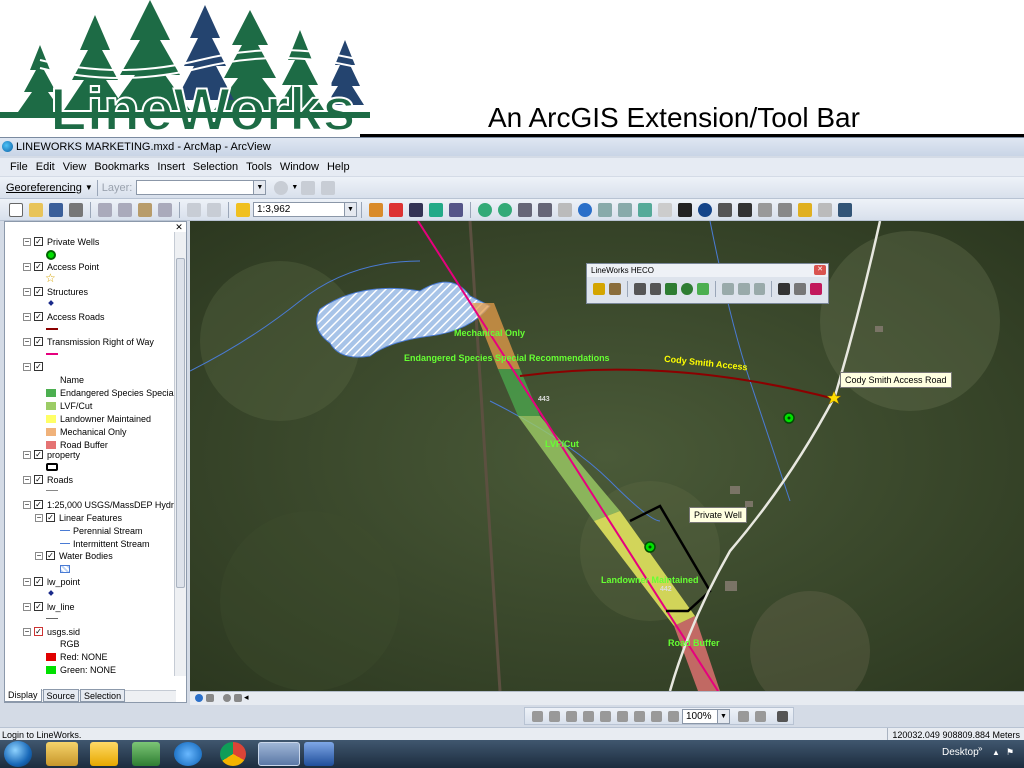  Describe the element at coordinates (605, 716) in the screenshot. I see `zoom-100-icon` at that location.